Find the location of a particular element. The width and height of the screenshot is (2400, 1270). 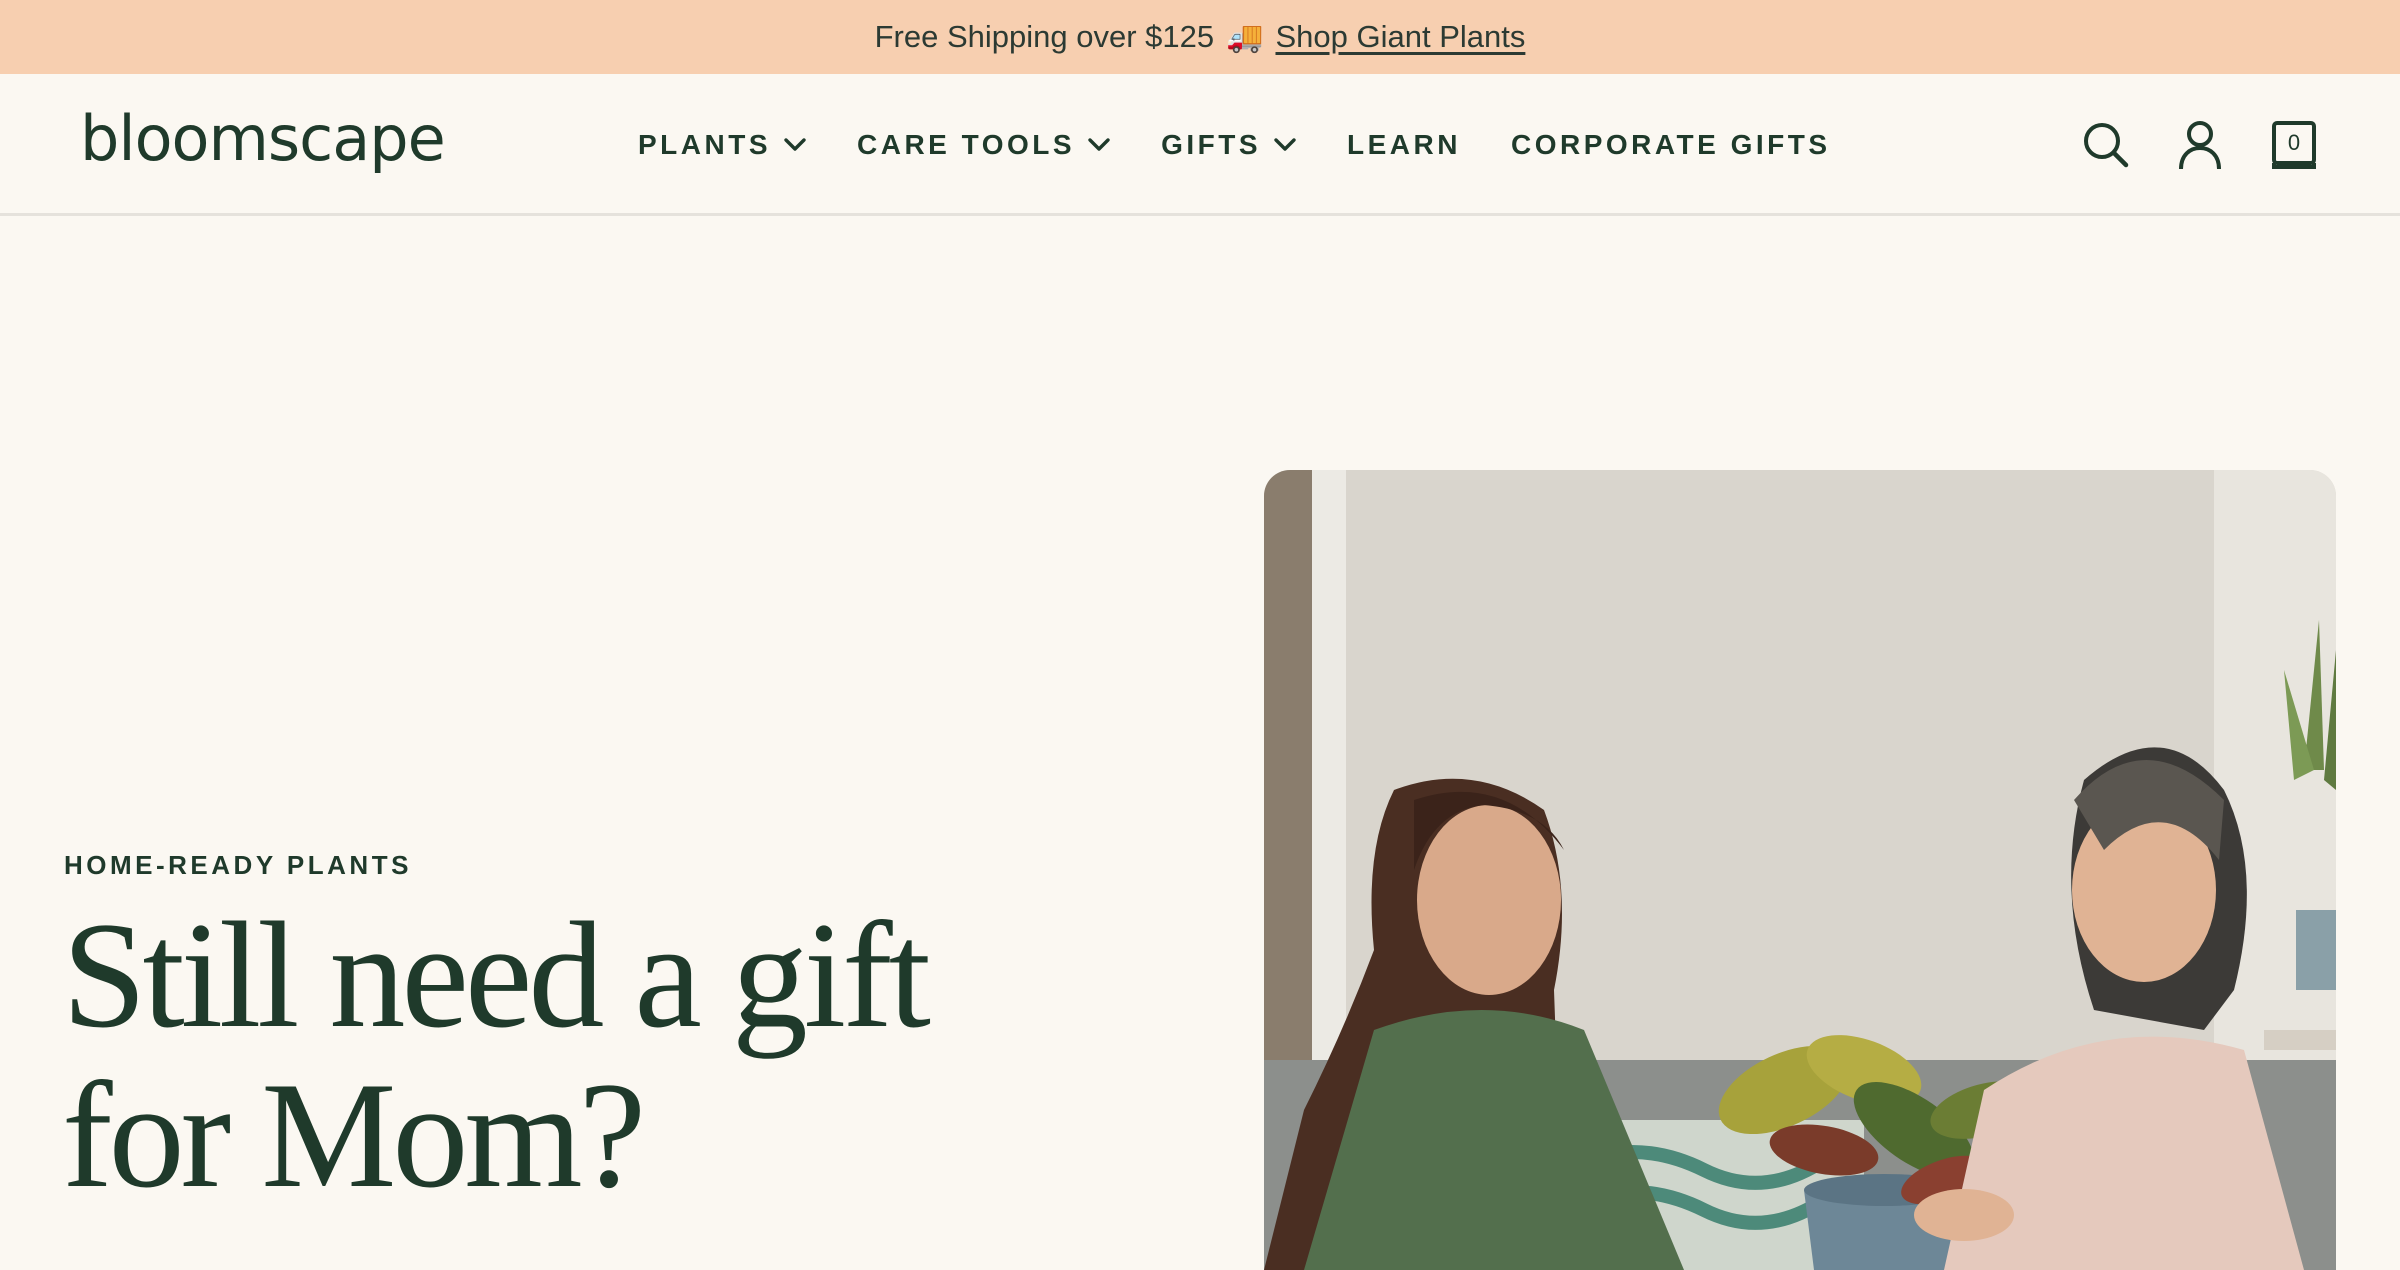

cart-button: 0 is located at coordinates (2294, 145).